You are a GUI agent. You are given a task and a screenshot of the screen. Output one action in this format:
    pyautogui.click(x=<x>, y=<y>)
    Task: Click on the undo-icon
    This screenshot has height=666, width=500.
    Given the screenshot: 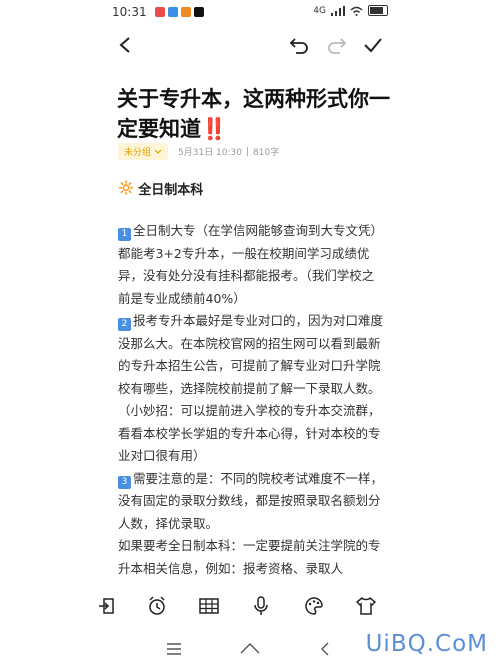 What is the action you would take?
    pyautogui.click(x=298, y=46)
    